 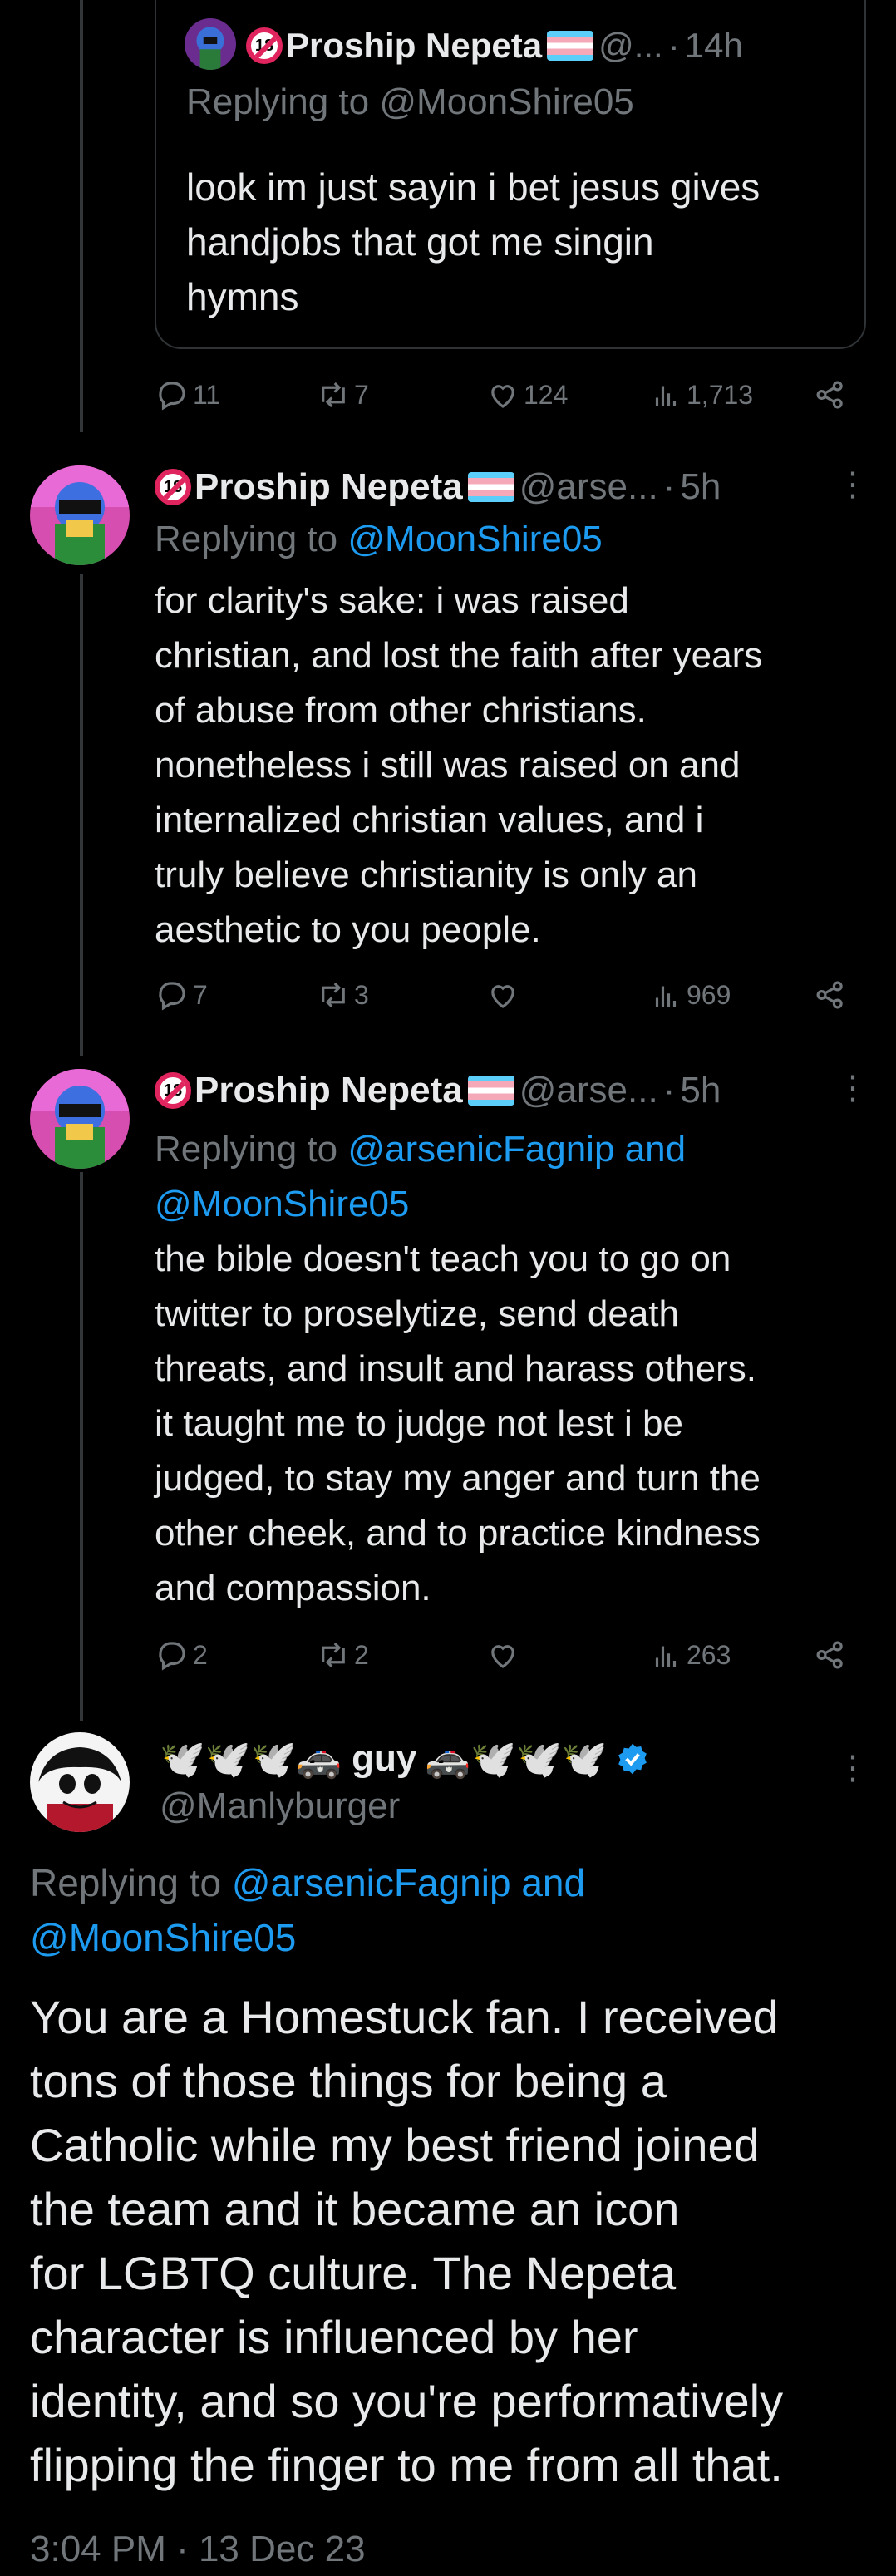 What do you see at coordinates (448, 765) in the screenshot?
I see `tweet-text-line: nonetheless i still was raised on and` at bounding box center [448, 765].